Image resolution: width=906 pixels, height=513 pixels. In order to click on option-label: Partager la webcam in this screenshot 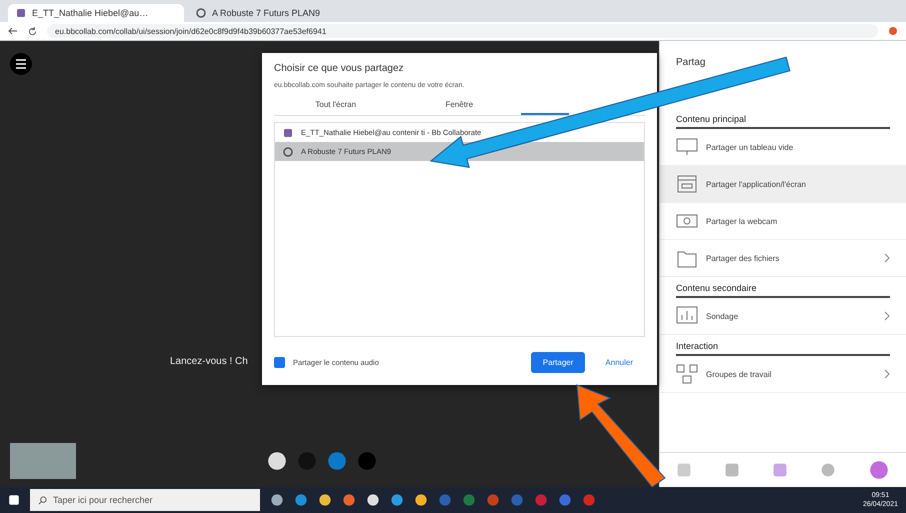, I will do `click(742, 221)`.